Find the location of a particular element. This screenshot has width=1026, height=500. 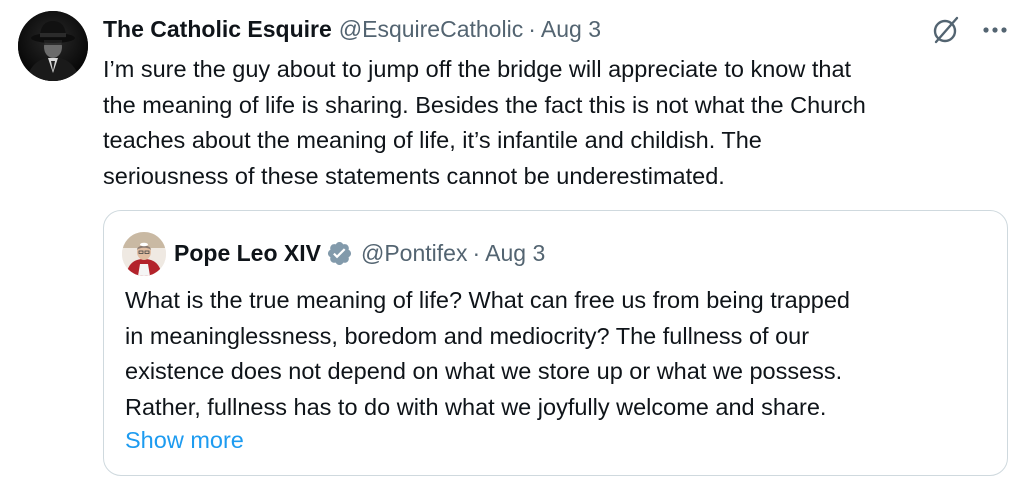

verified-badge-icon is located at coordinates (339, 253).